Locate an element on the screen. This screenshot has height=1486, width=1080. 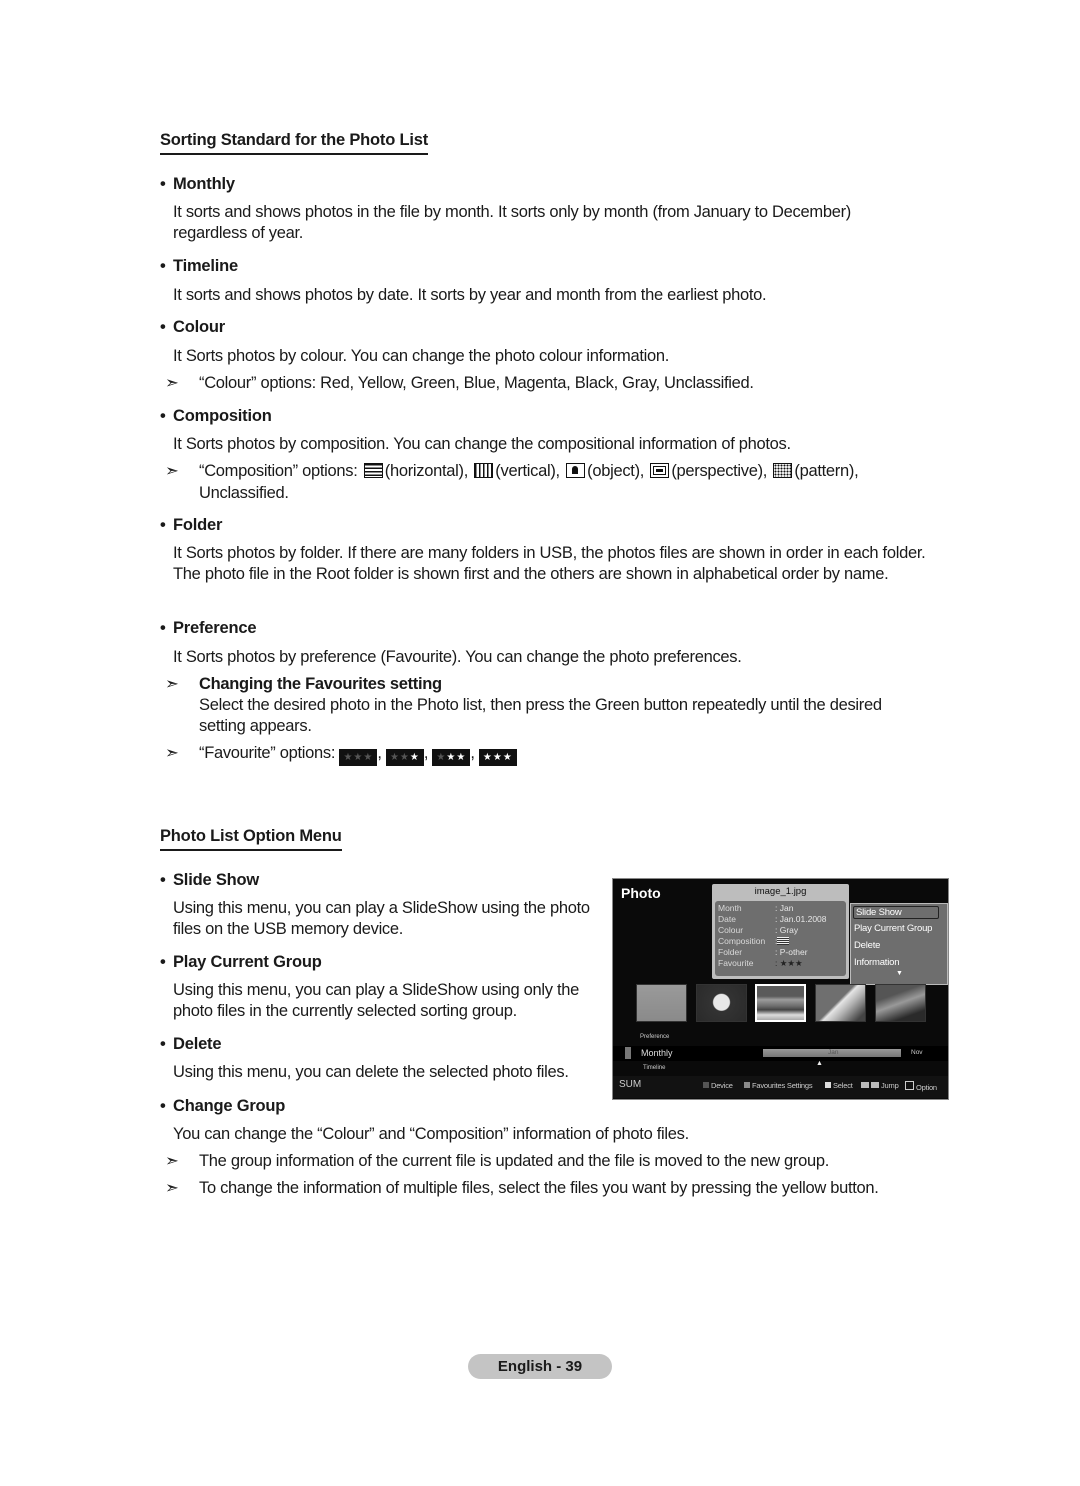
bullet-folder: • Folder is located at coordinates (191, 525).